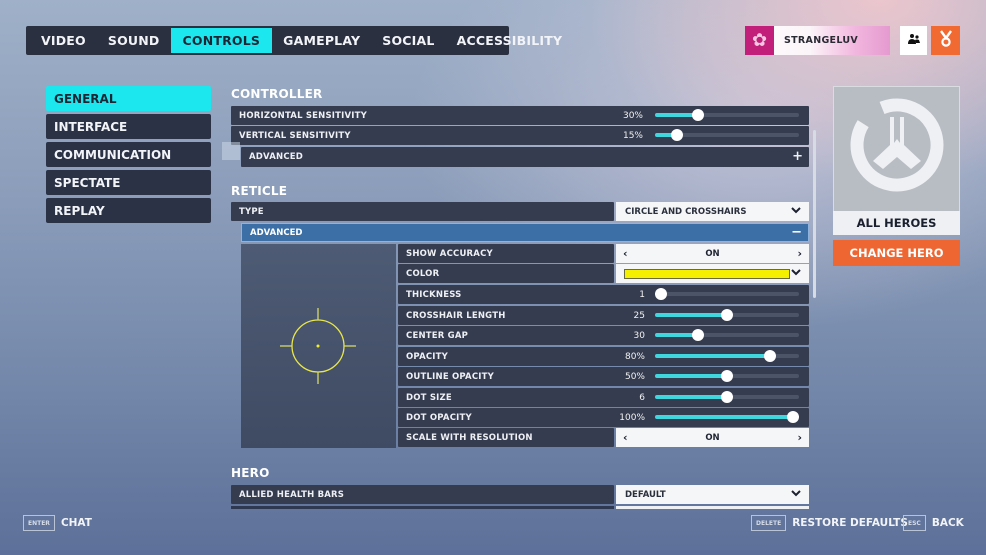 The height and width of the screenshot is (555, 986). I want to click on medal-icon, so click(946, 40).